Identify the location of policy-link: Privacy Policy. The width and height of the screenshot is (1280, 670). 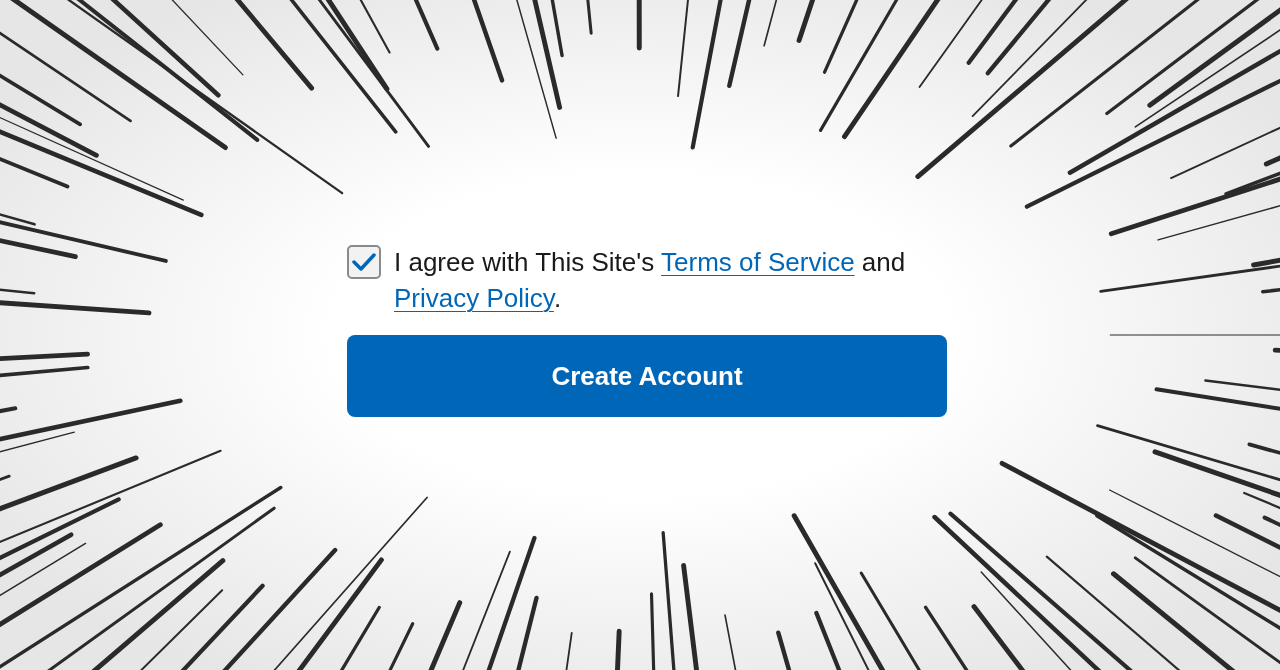
(474, 298).